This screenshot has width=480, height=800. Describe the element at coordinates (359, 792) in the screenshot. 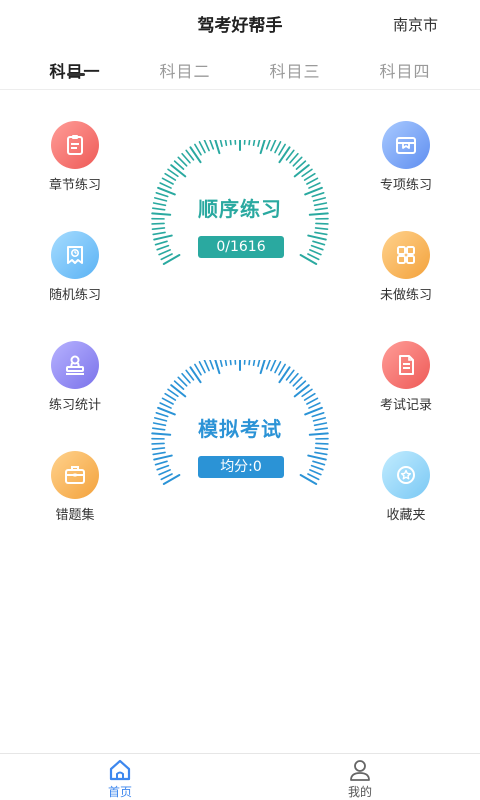

I see `nav-mine-label: 我的` at that location.